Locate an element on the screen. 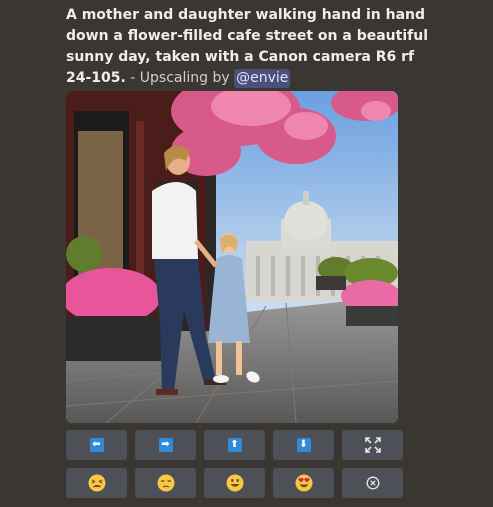 The image size is (493, 507). navigation-button-row: ⬅ ➡ ⬆ ⬇ is located at coordinates (234, 445).